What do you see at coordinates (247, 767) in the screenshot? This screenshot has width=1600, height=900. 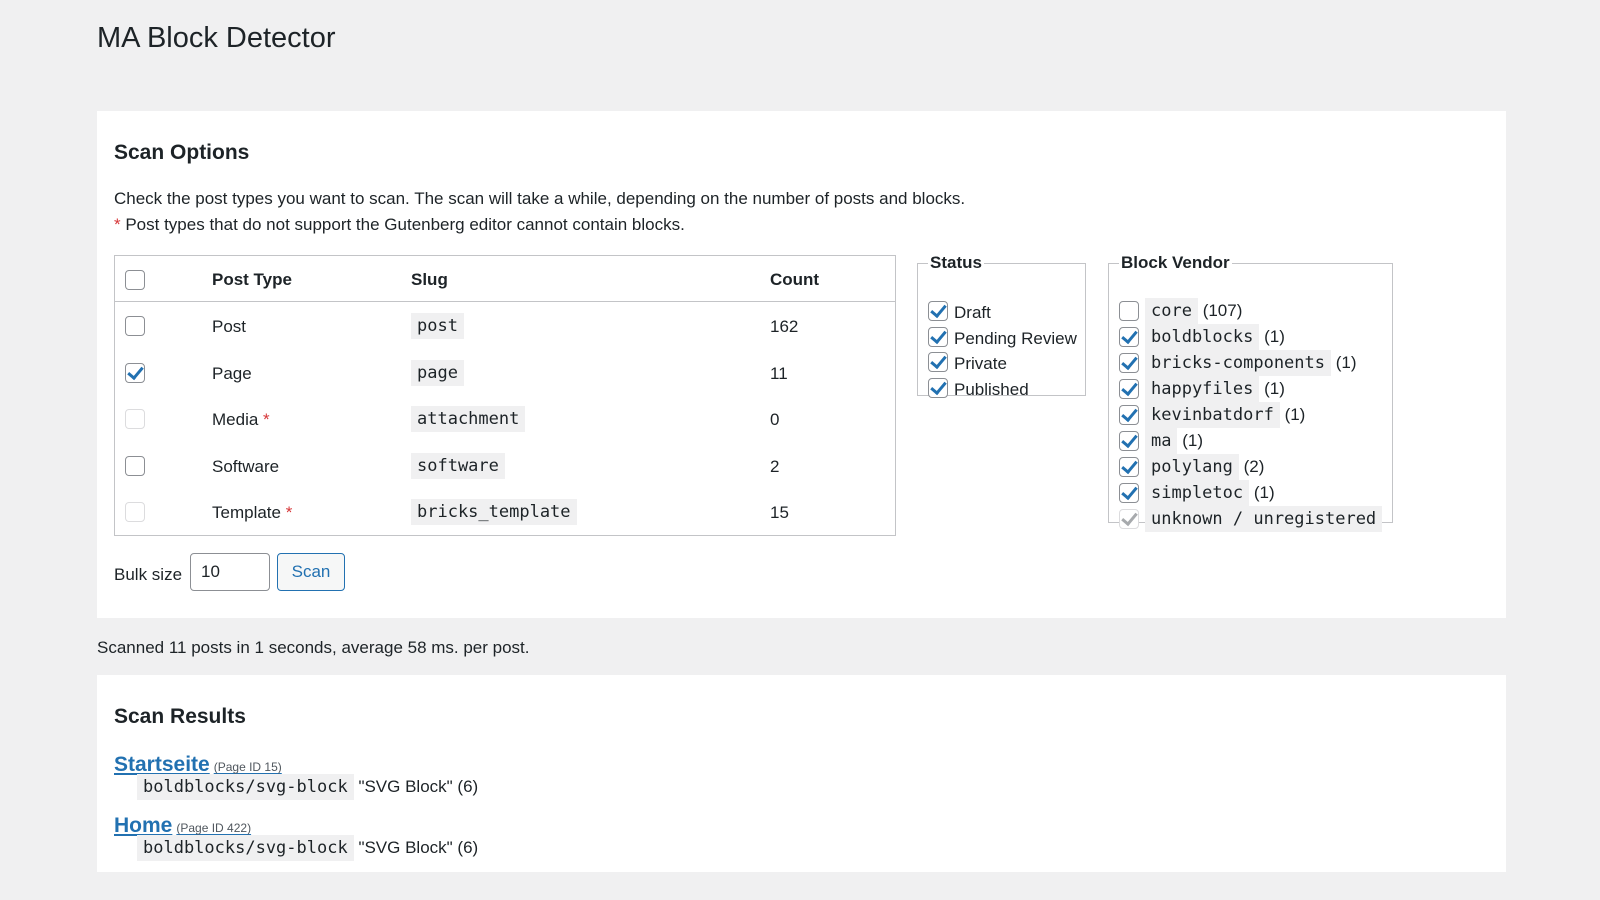 I see `result-meta: (Page ID 15)` at bounding box center [247, 767].